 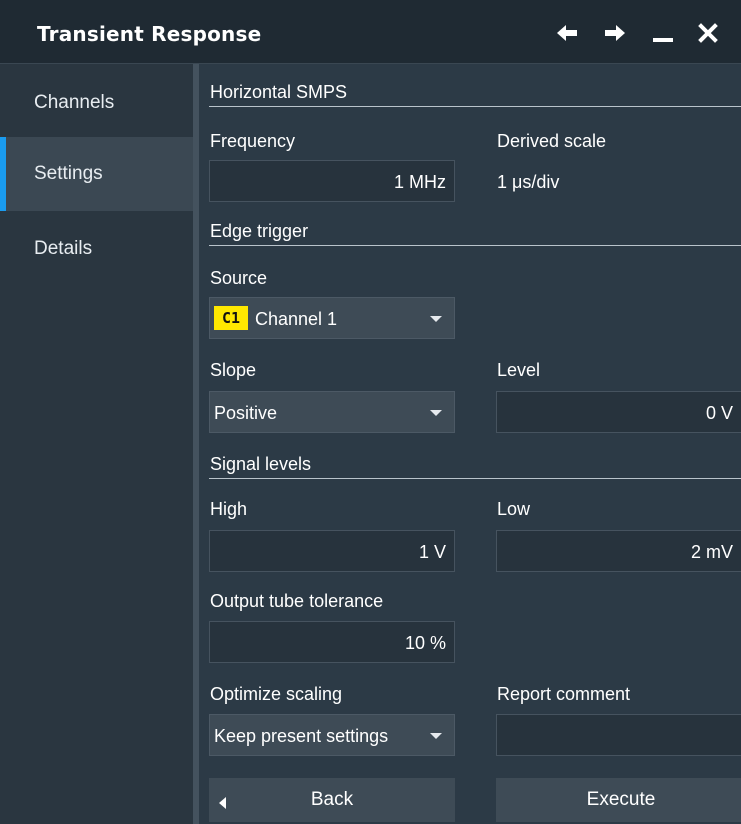 I want to click on report-comment-label: Report comment, so click(x=564, y=694).